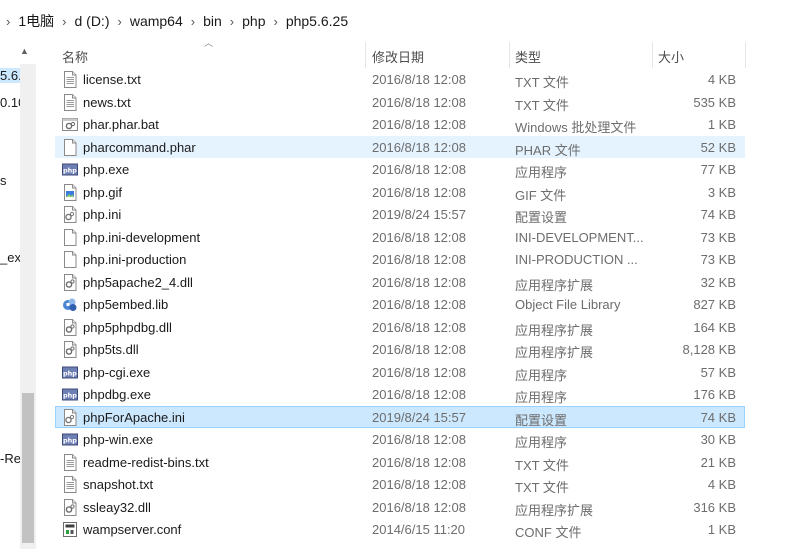 Image resolution: width=800 pixels, height=549 pixels. What do you see at coordinates (541, 217) in the screenshot?
I see `file-type: 配置设置` at bounding box center [541, 217].